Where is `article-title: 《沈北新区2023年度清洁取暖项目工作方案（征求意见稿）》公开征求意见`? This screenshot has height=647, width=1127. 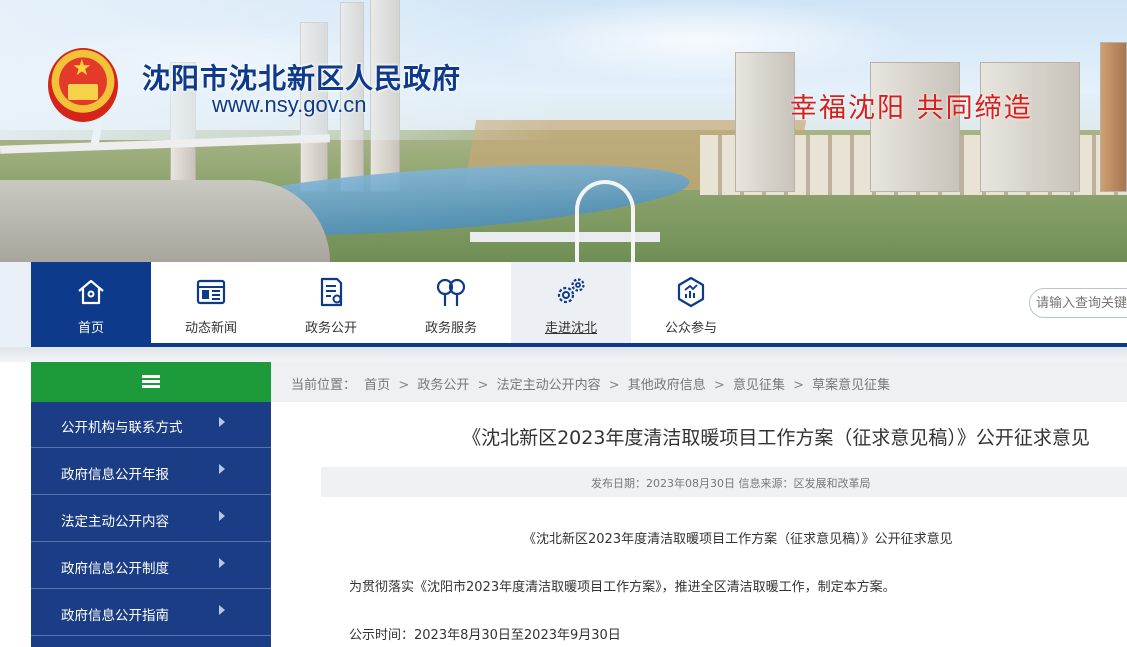
article-title: 《沈北新区2023年度清洁取暖项目工作方案（征求意见稿）》公开征求意见 is located at coordinates (776, 438).